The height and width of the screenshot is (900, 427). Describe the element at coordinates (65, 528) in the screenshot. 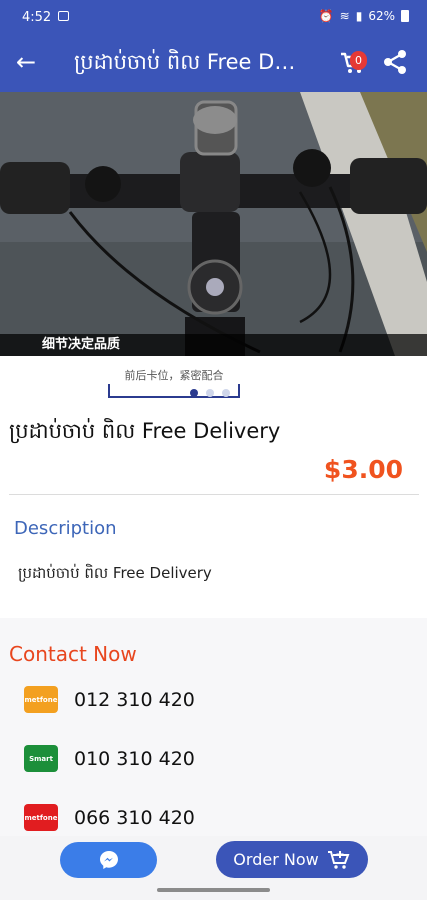

I see `description-heading: Description` at that location.